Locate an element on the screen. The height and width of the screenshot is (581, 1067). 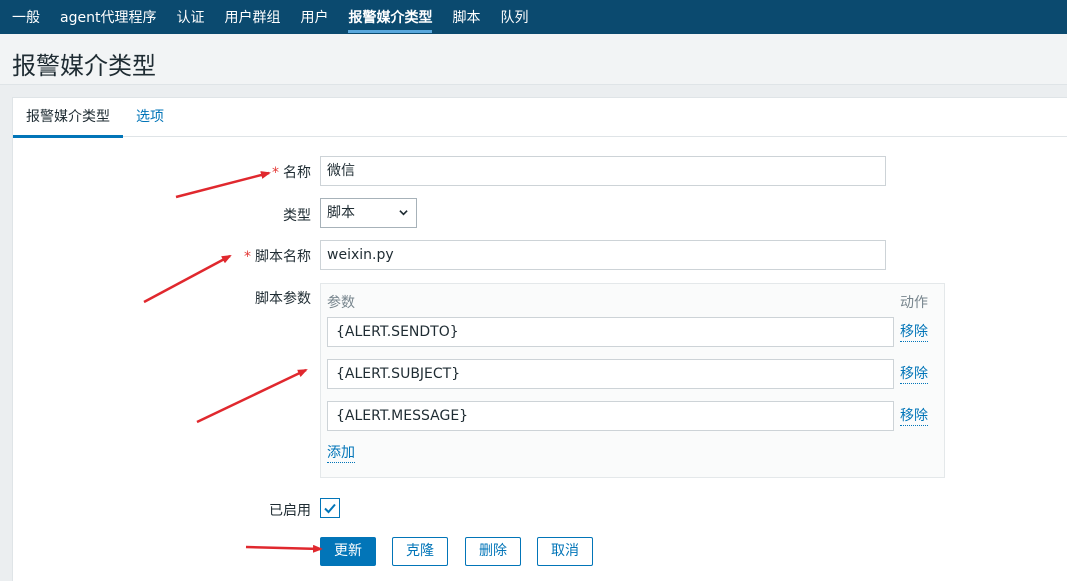
page-header: 报警媒介类型 is located at coordinates (533, 59).